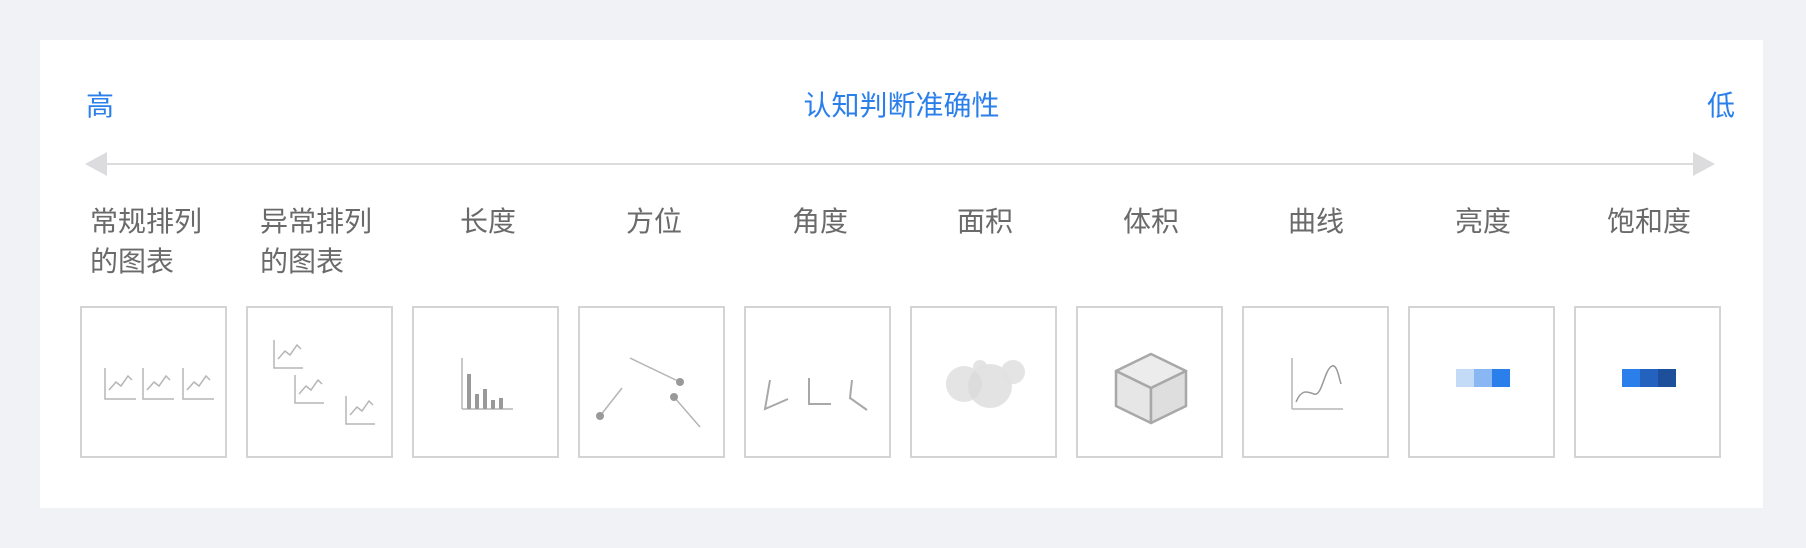 Image resolution: width=1806 pixels, height=548 pixels. I want to click on area-box, so click(983, 382).